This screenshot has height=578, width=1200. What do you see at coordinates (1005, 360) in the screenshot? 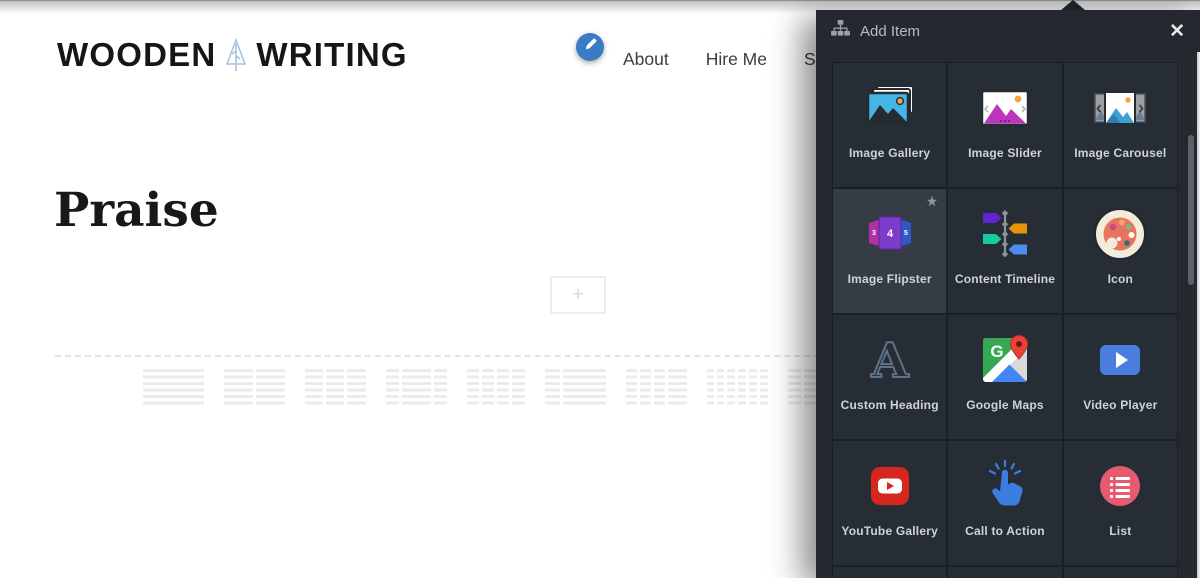
I see `google-maps-icon: G` at bounding box center [1005, 360].